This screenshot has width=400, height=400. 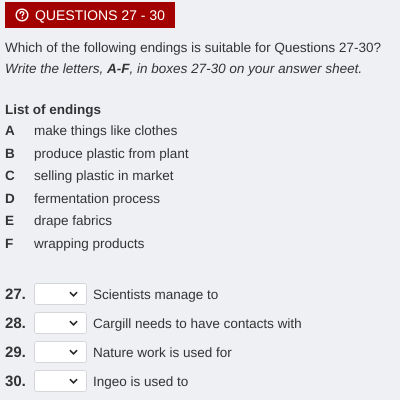 I want to click on ending-letter: F, so click(x=9, y=243).